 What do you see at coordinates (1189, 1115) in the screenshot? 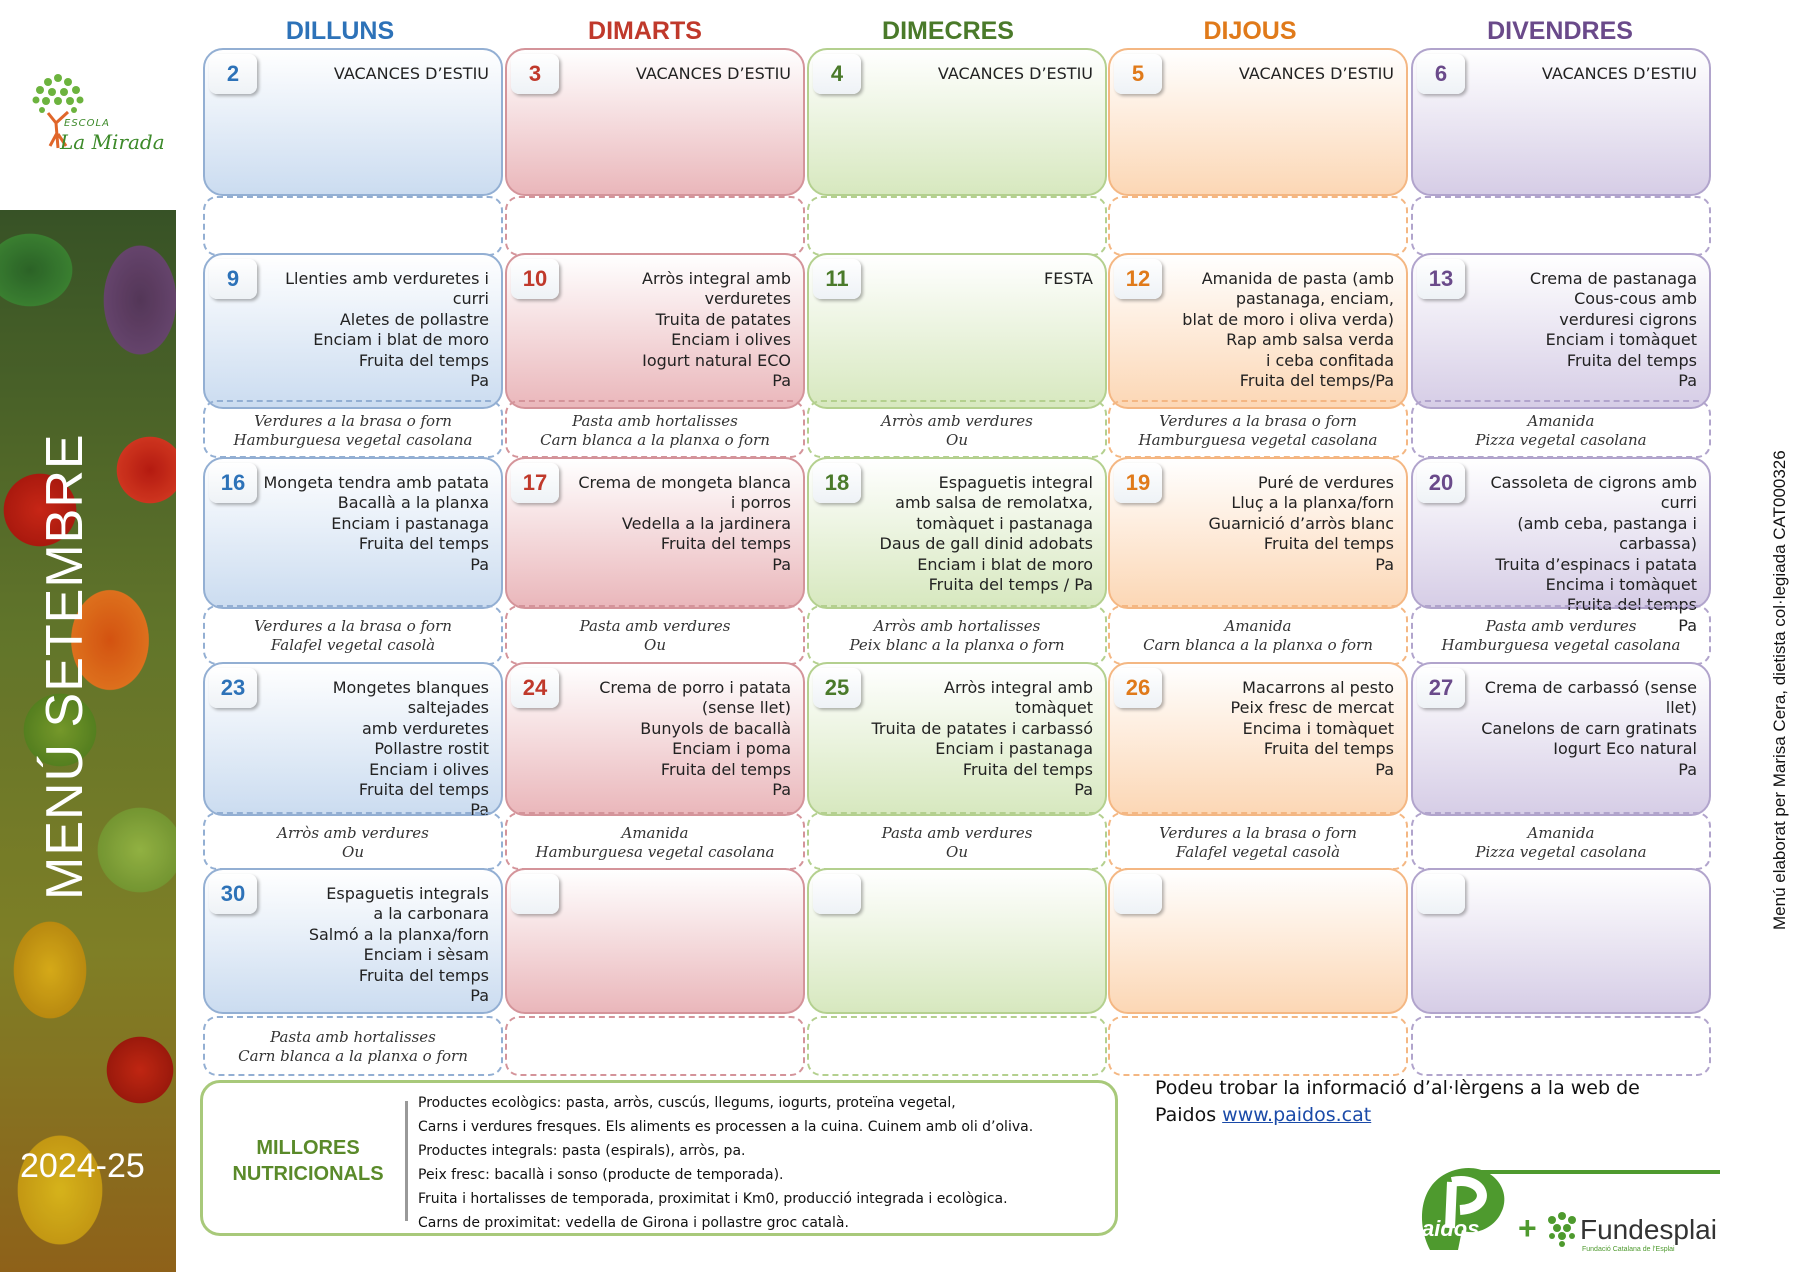
I see `allergen-text-2: Paidos` at bounding box center [1189, 1115].